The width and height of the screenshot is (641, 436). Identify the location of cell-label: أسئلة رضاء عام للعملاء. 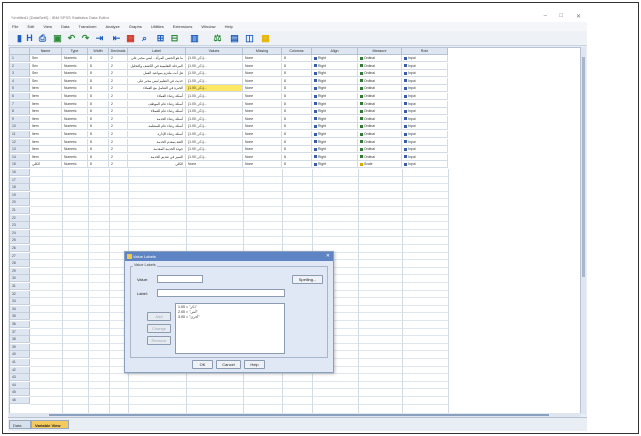
(157, 112).